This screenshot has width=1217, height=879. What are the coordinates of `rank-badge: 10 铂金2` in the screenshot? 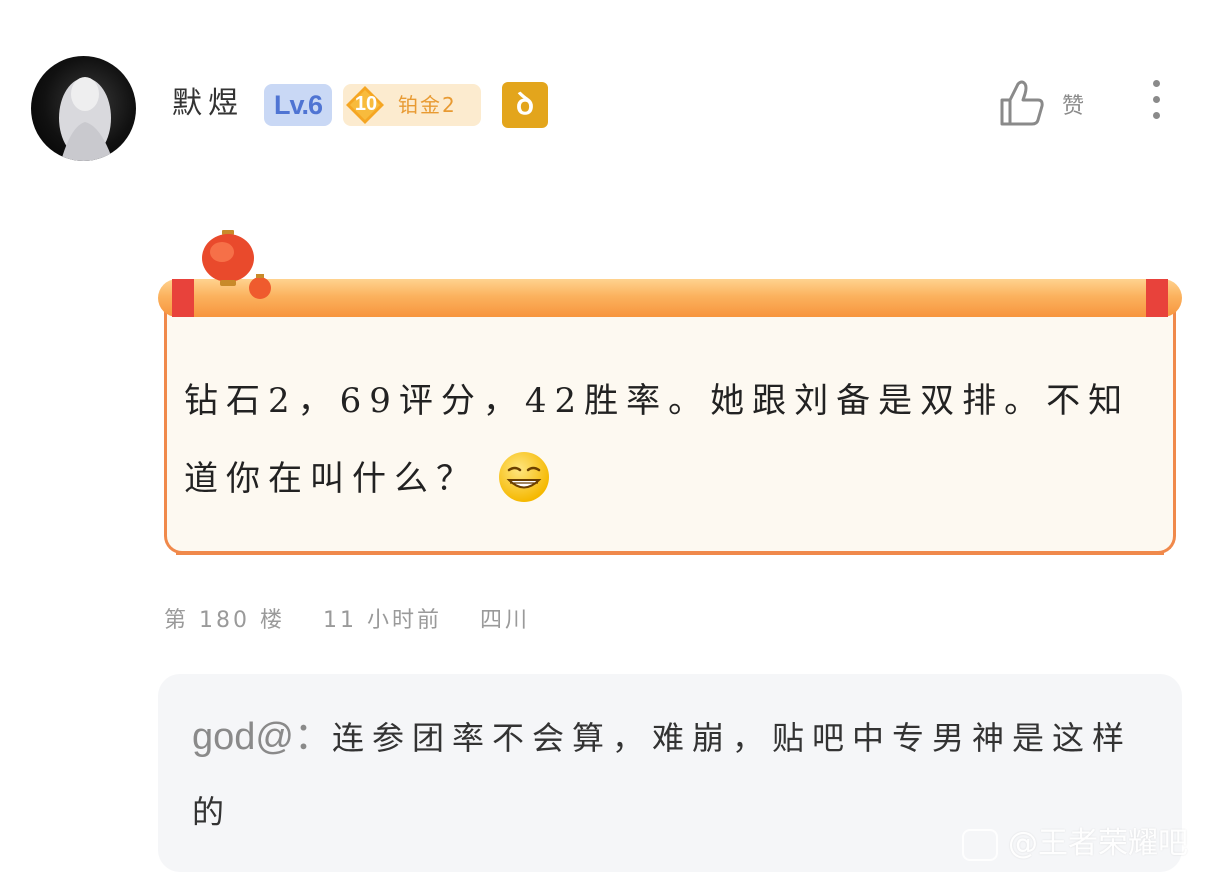 It's located at (412, 105).